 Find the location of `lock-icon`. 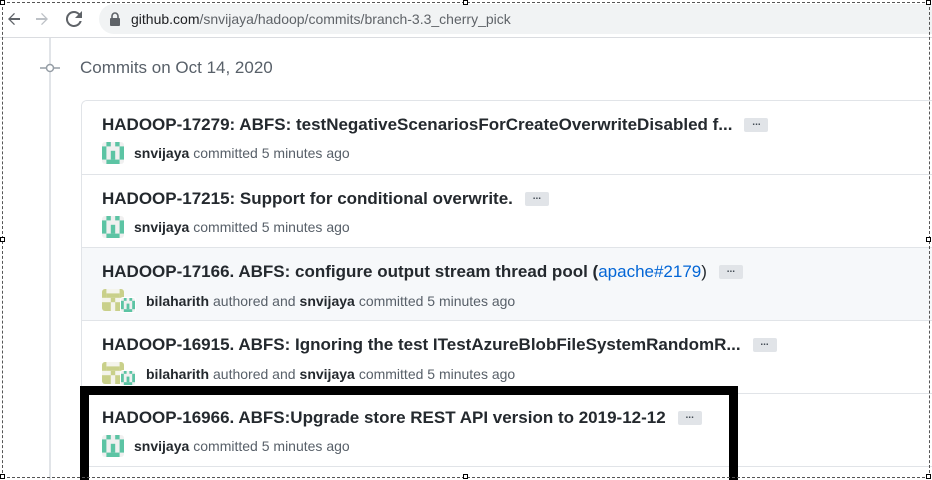

lock-icon is located at coordinates (116, 19).